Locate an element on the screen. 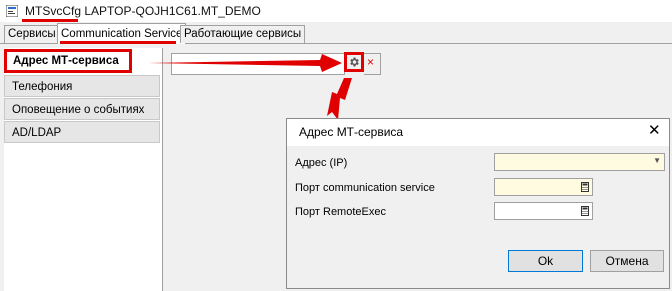 Image resolution: width=672 pixels, height=291 pixels. annotation-arrow-down is located at coordinates (339, 99).